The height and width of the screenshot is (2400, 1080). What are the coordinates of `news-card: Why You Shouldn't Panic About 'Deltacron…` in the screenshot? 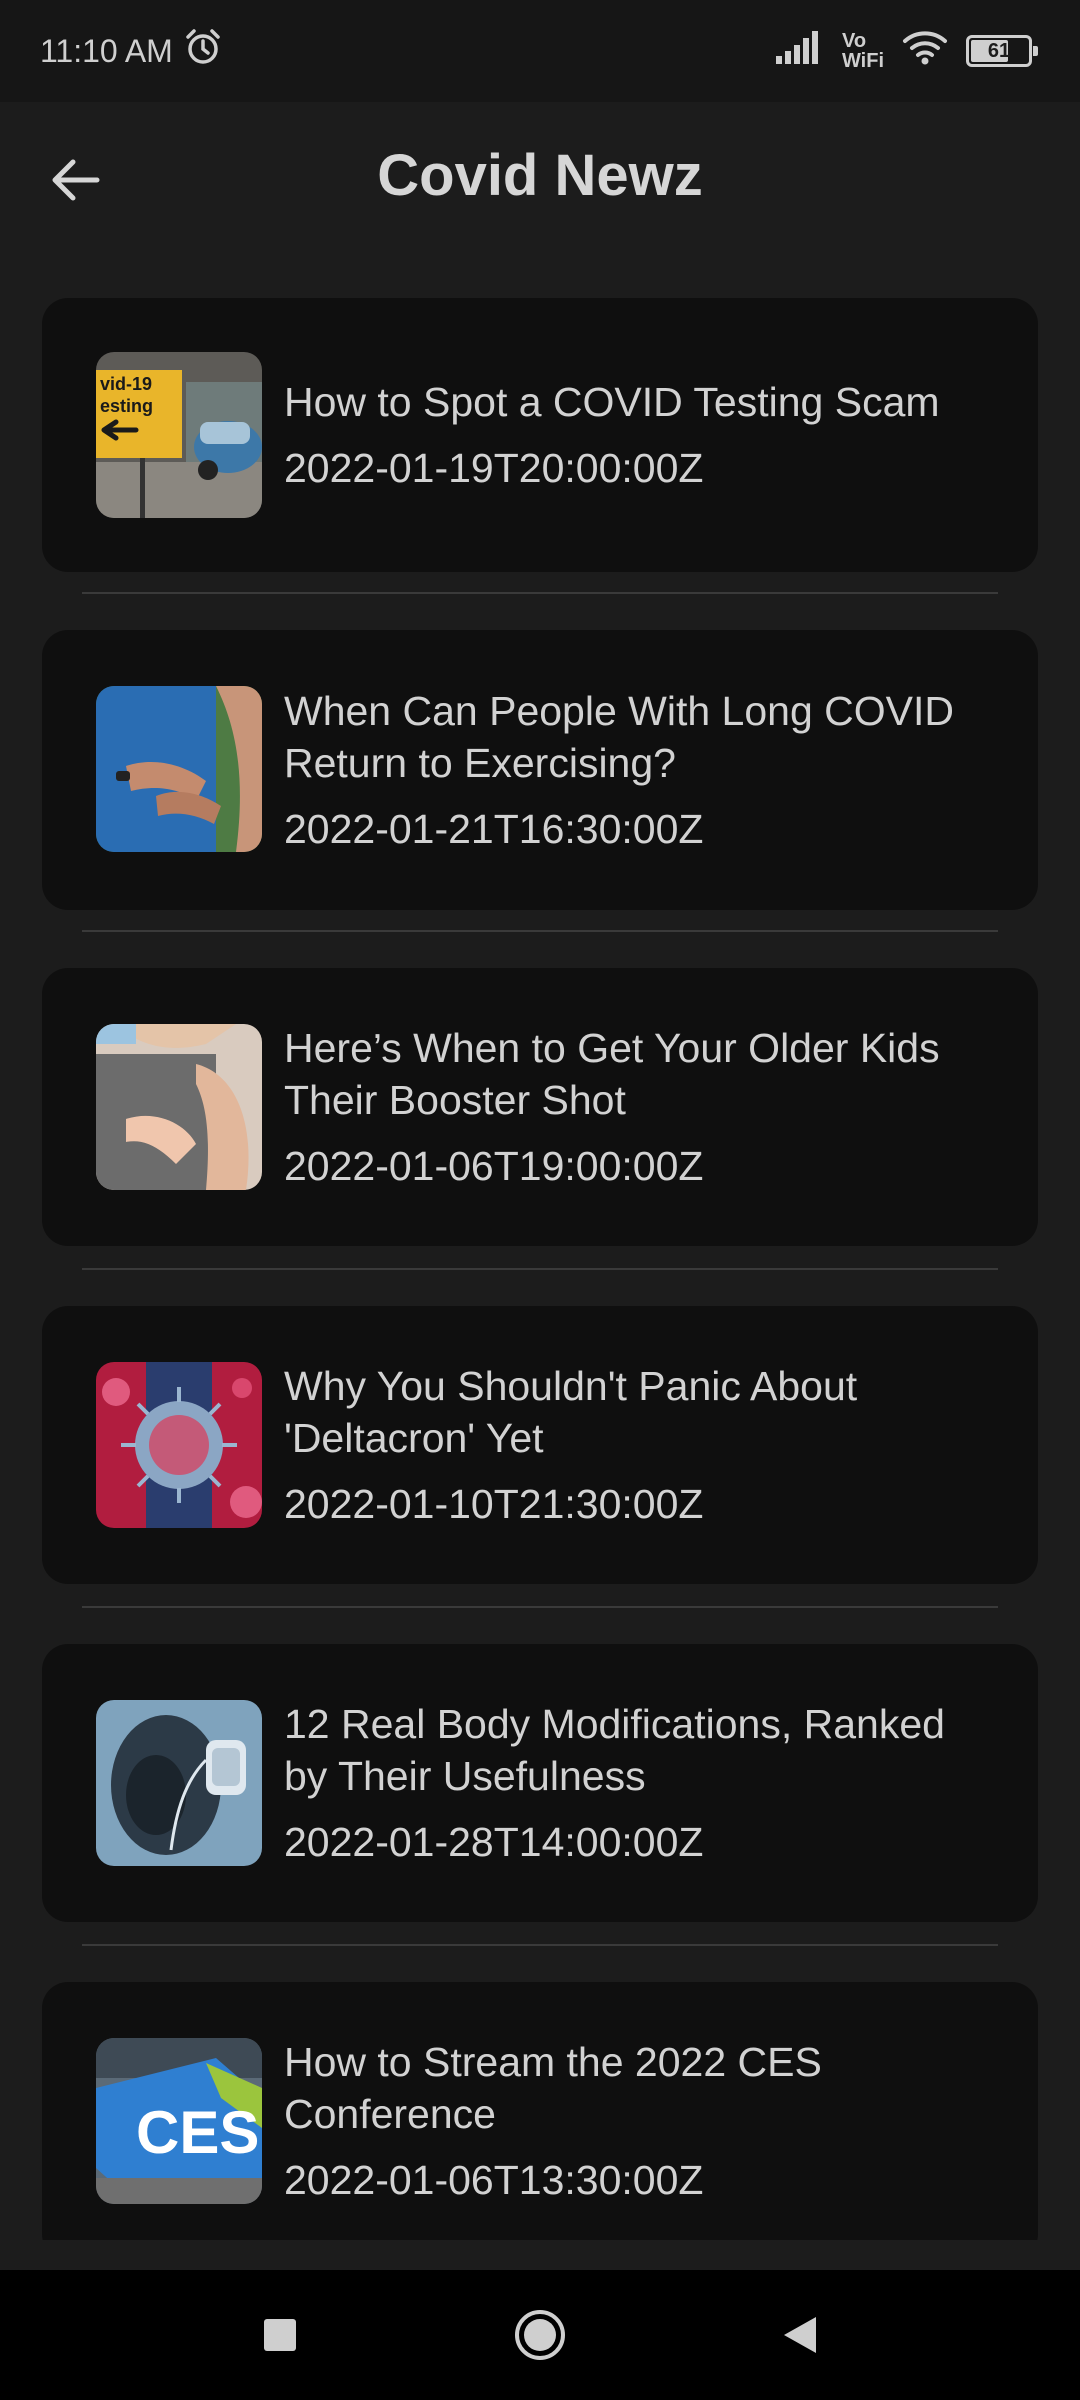 It's located at (540, 1445).